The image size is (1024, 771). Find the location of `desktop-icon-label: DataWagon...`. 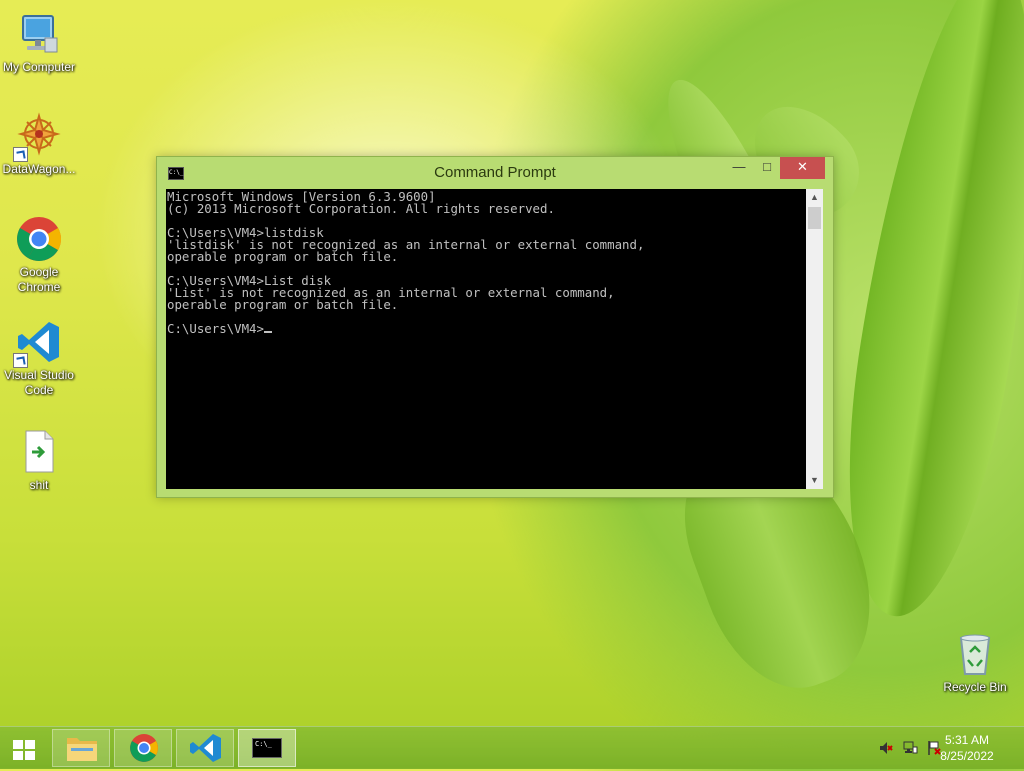

desktop-icon-label: DataWagon... is located at coordinates (39, 169).